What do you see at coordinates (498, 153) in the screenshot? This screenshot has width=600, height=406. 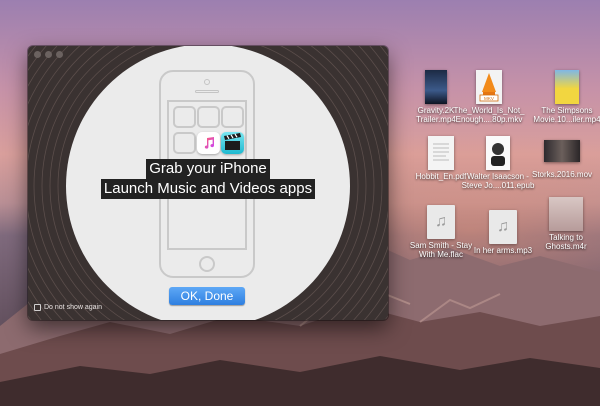 I see `epub-file-icon` at bounding box center [498, 153].